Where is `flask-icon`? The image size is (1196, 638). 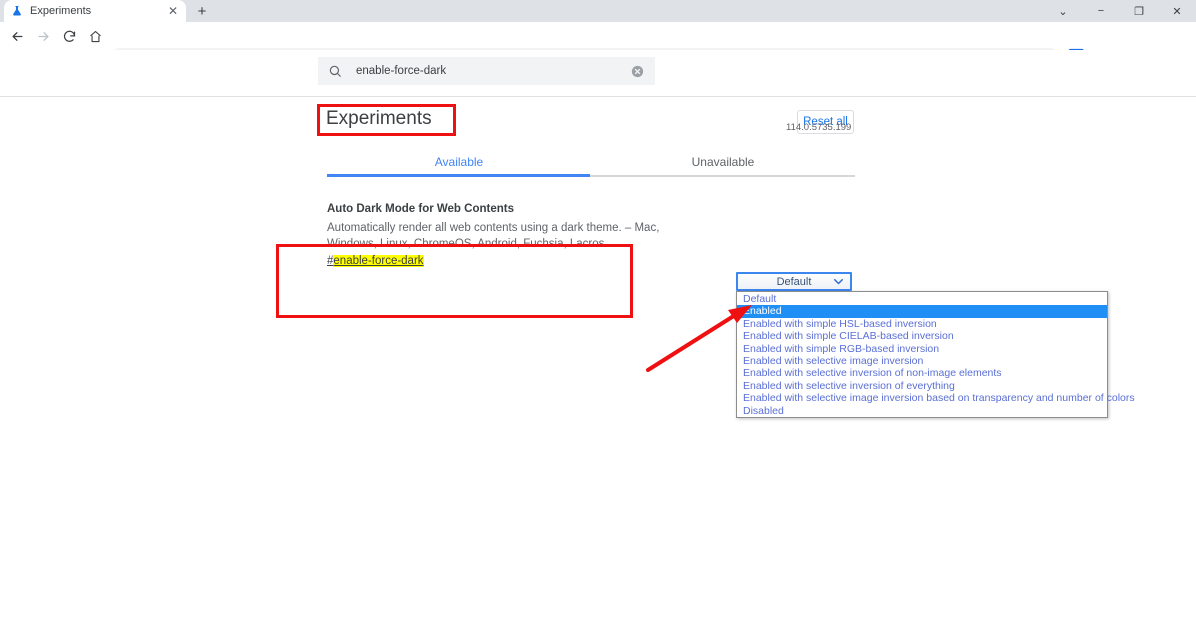 flask-icon is located at coordinates (17, 11).